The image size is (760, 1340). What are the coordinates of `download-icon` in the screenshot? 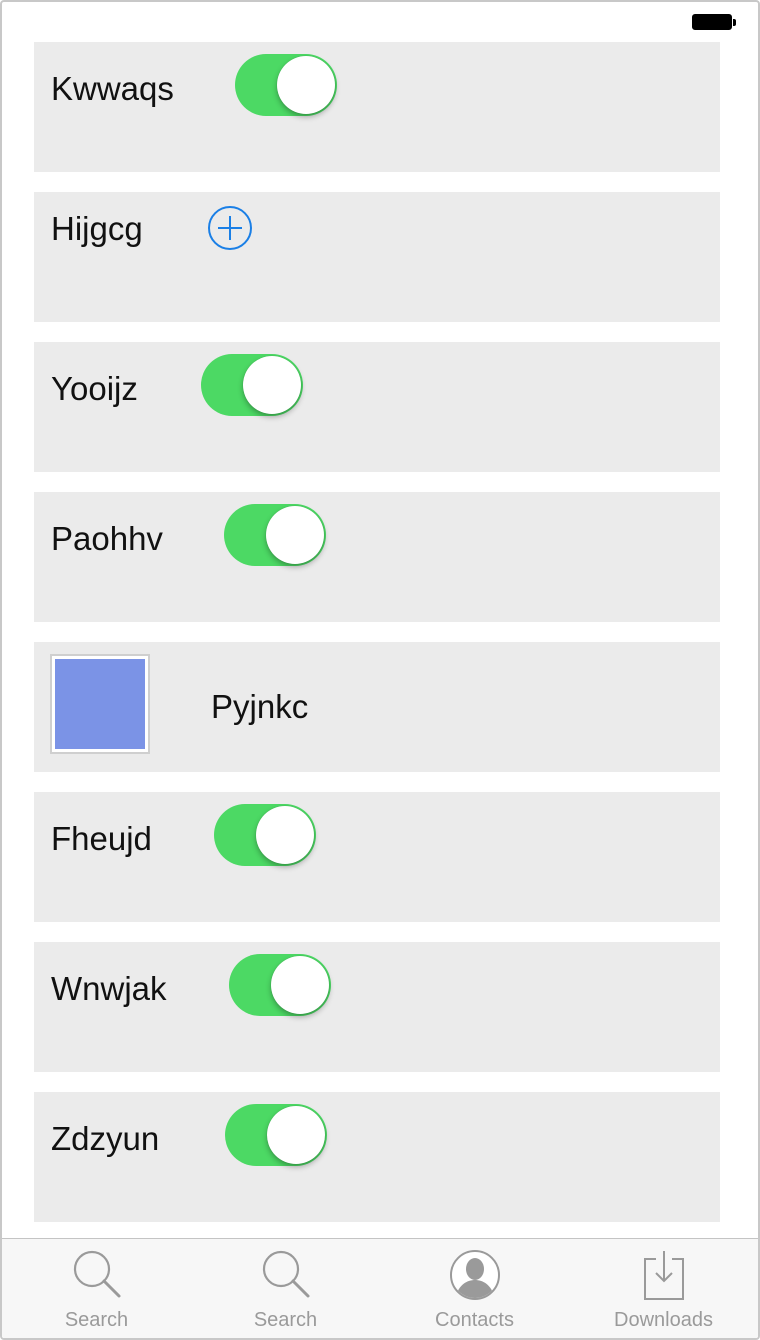 It's located at (663, 1275).